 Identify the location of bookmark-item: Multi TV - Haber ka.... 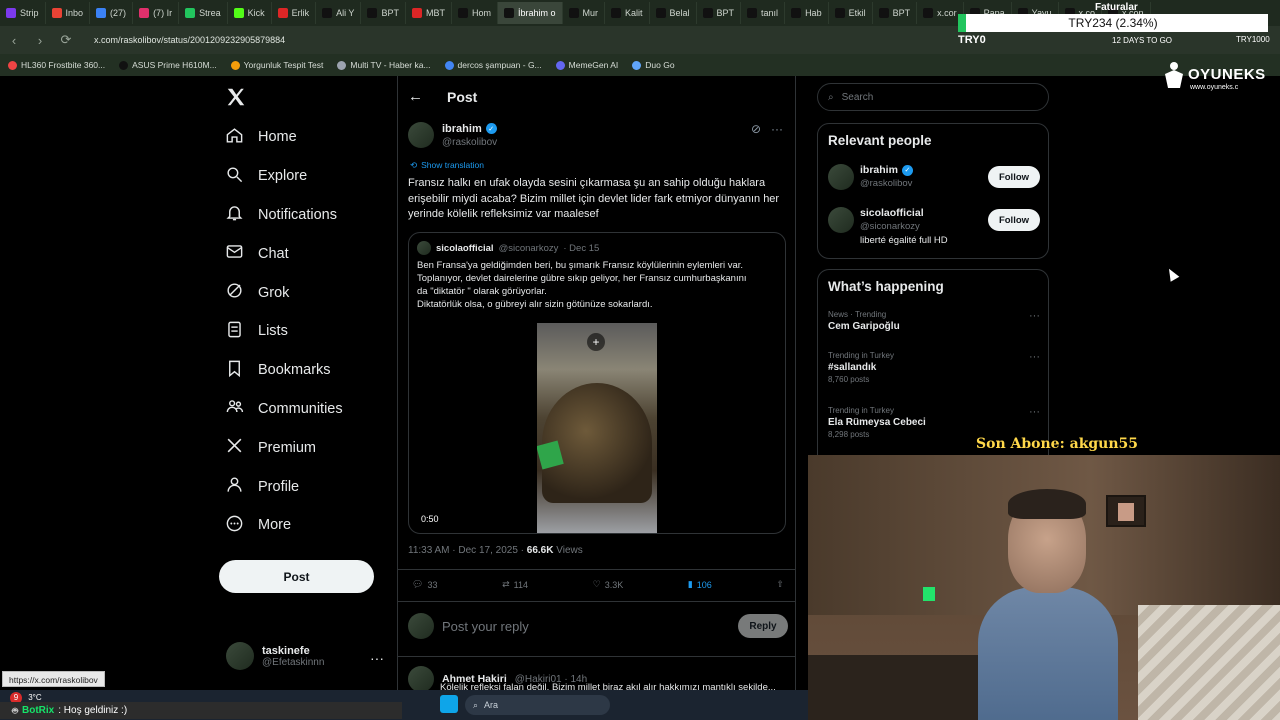
(384, 65).